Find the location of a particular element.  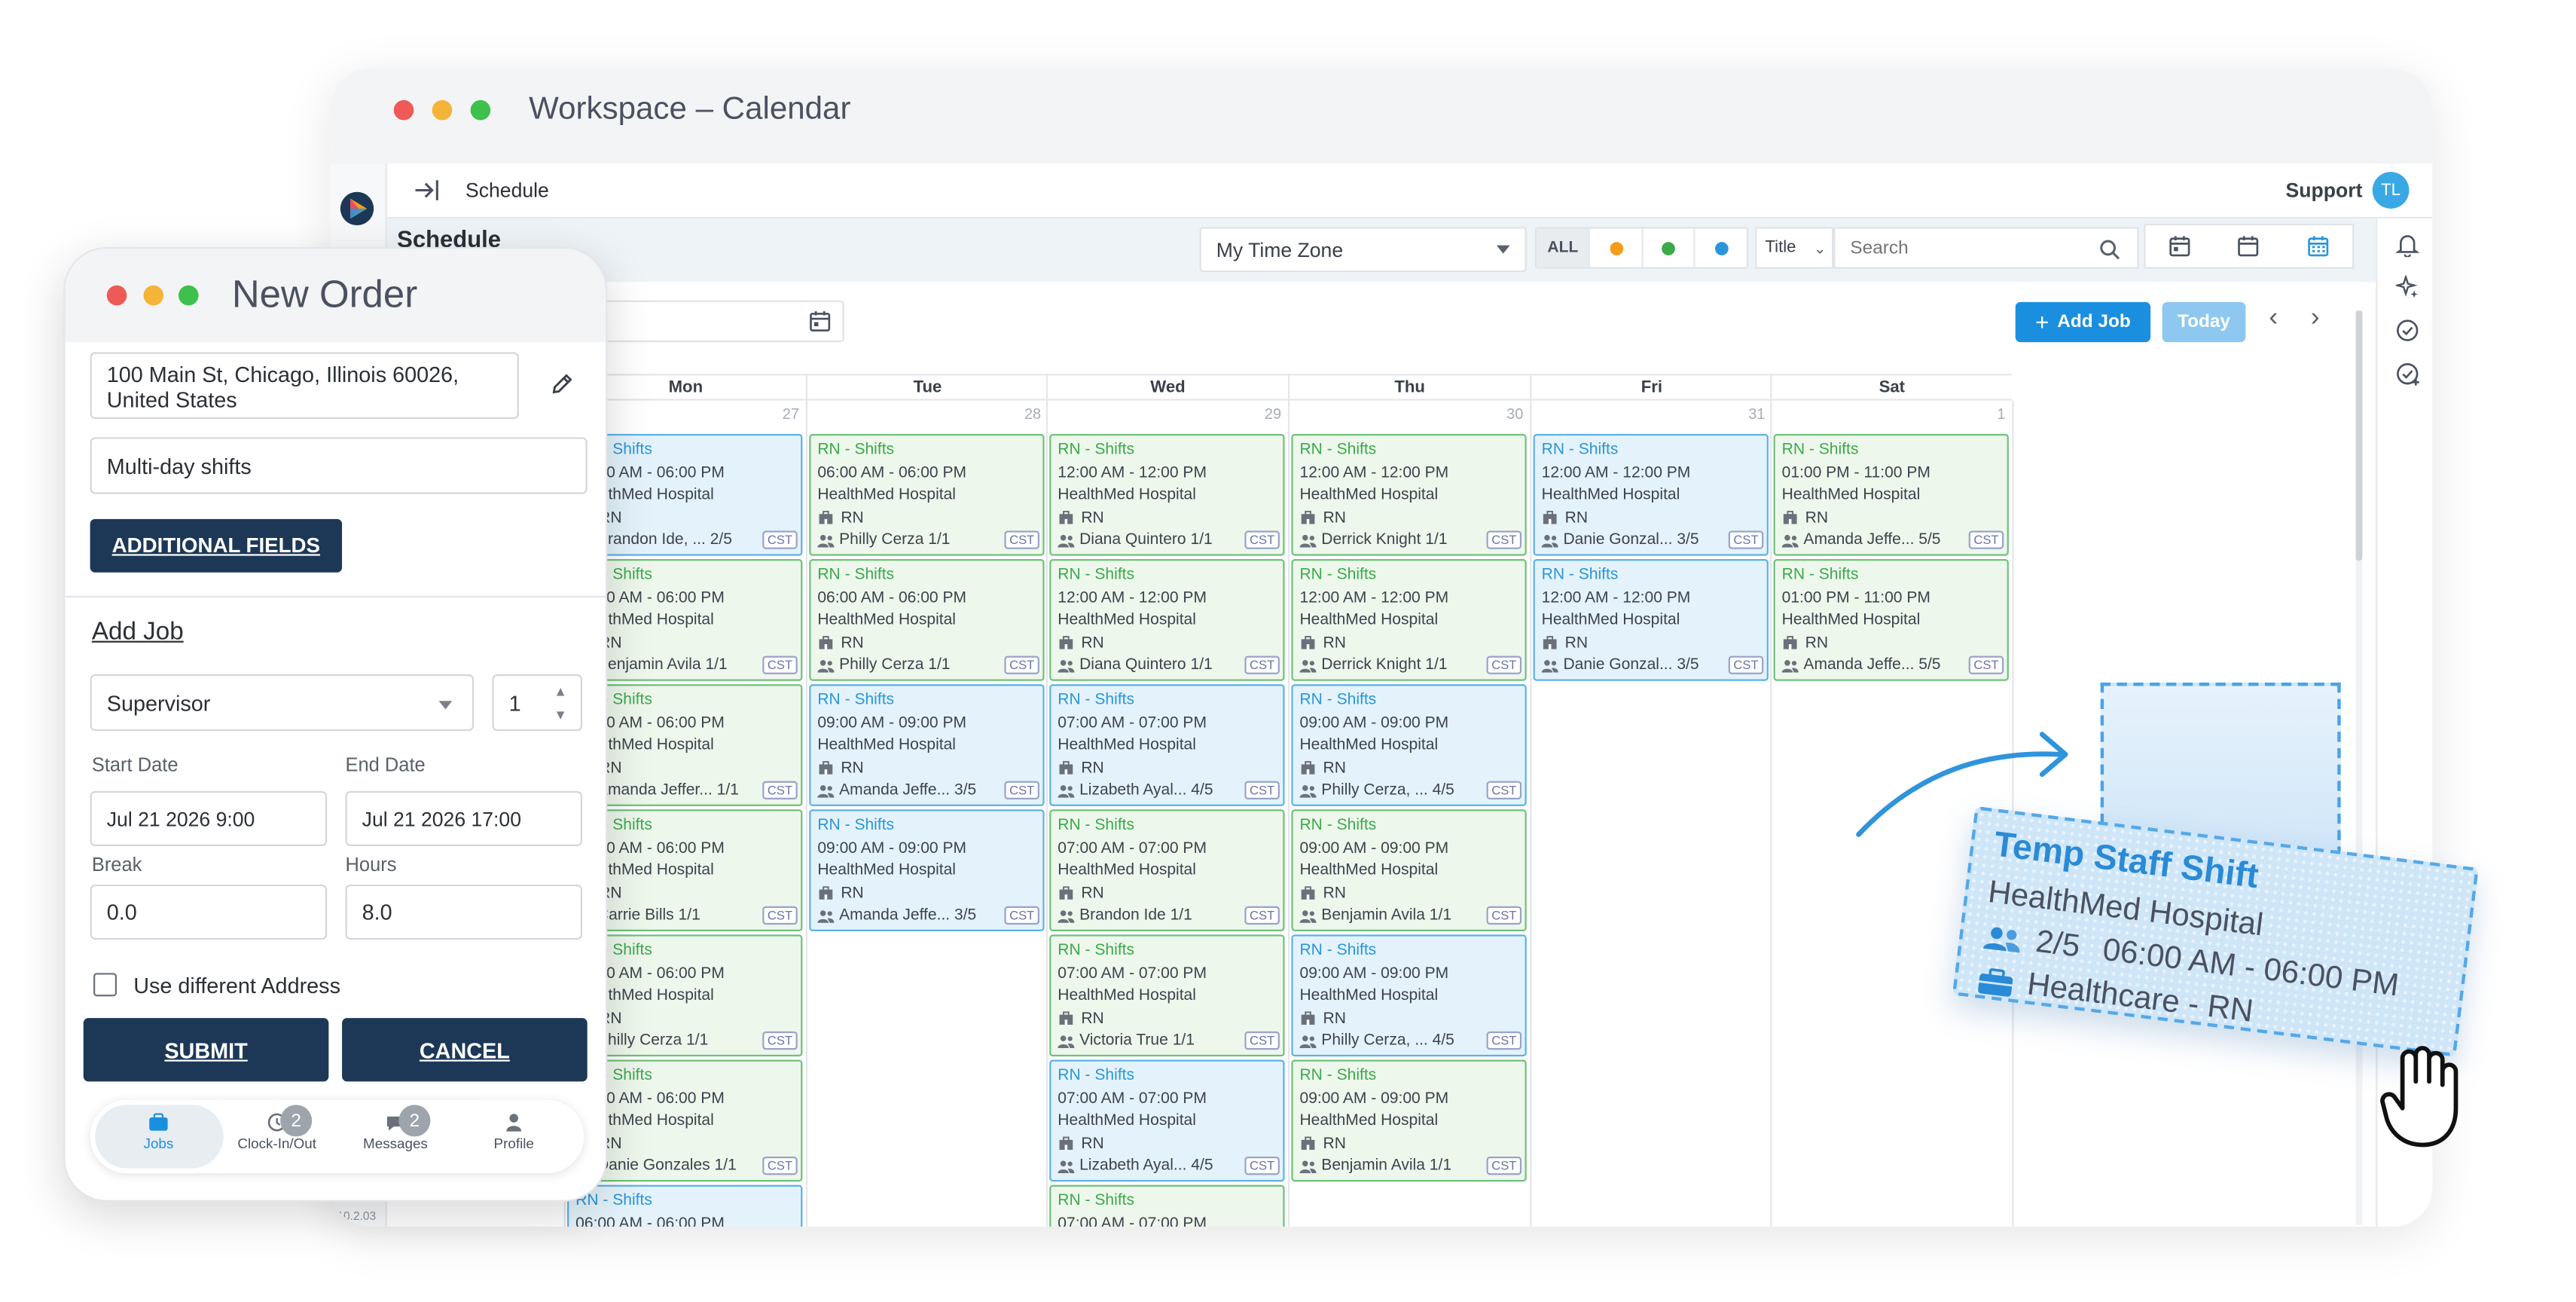

approve-task-icon is located at coordinates (2408, 374).